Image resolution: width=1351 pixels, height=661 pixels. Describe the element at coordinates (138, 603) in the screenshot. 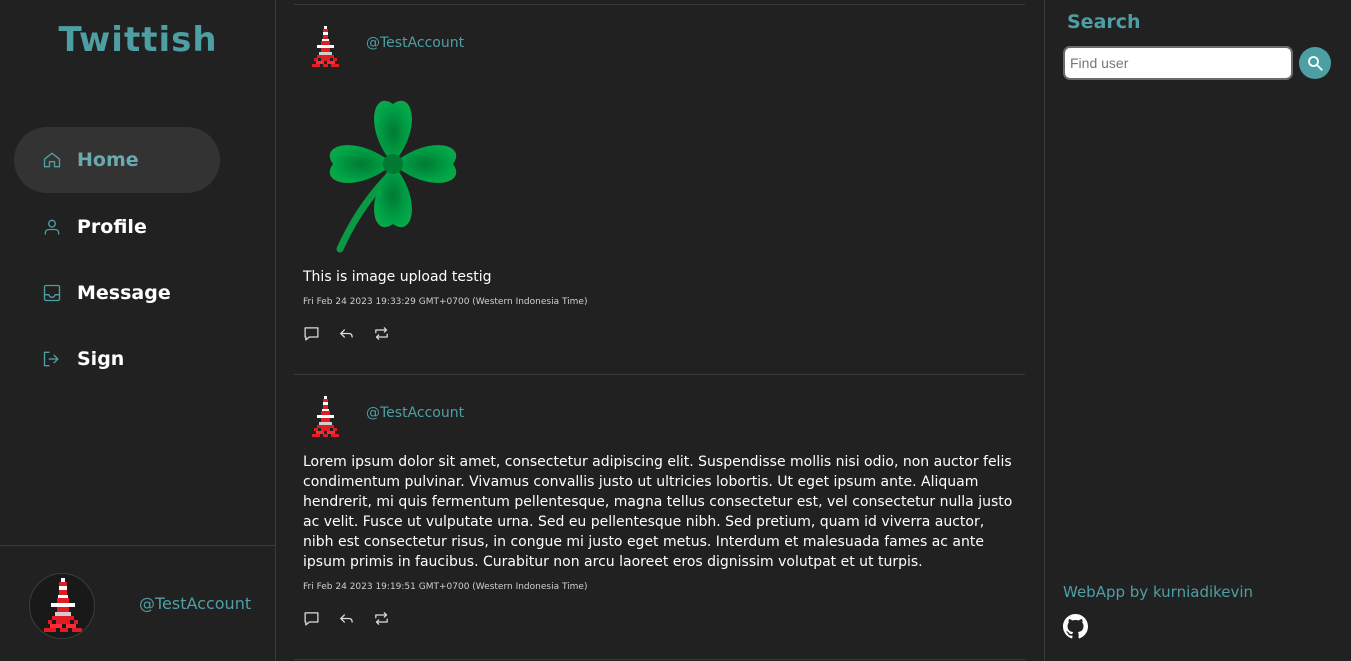

I see `account-bar: @TestAccount` at that location.